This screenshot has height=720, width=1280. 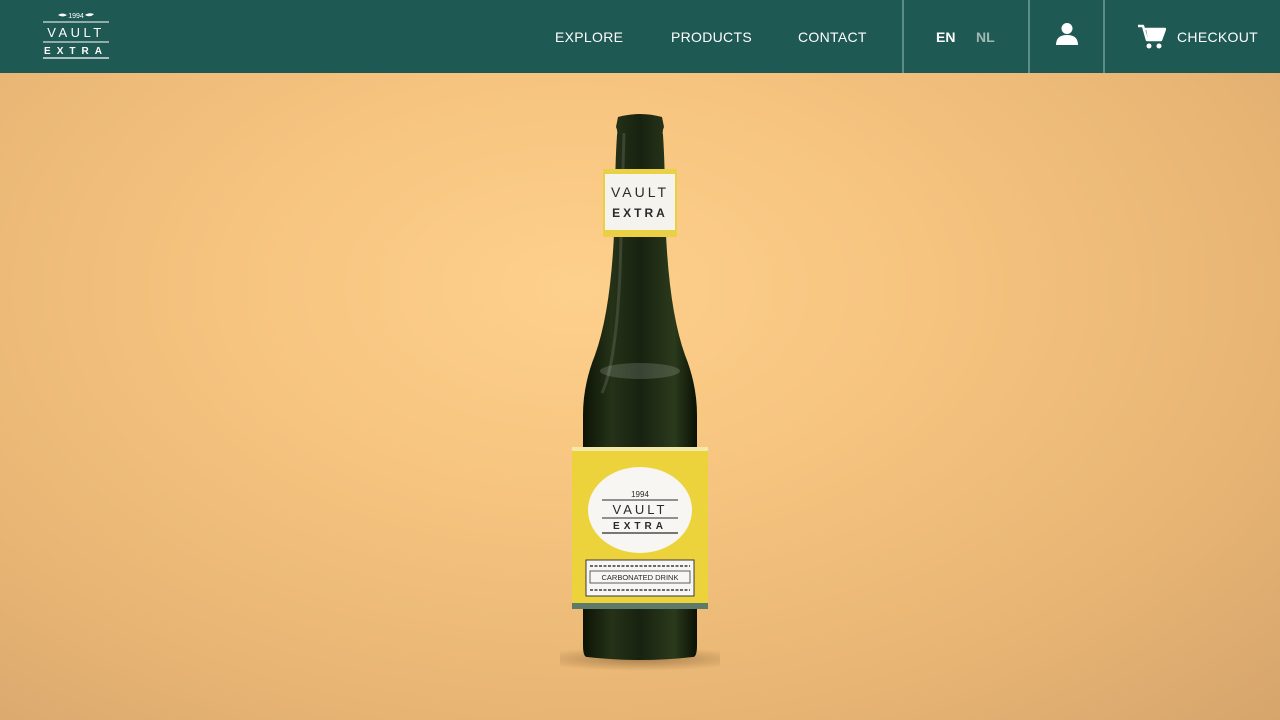 I want to click on nav-link-explore: EXPLORE, so click(x=589, y=37).